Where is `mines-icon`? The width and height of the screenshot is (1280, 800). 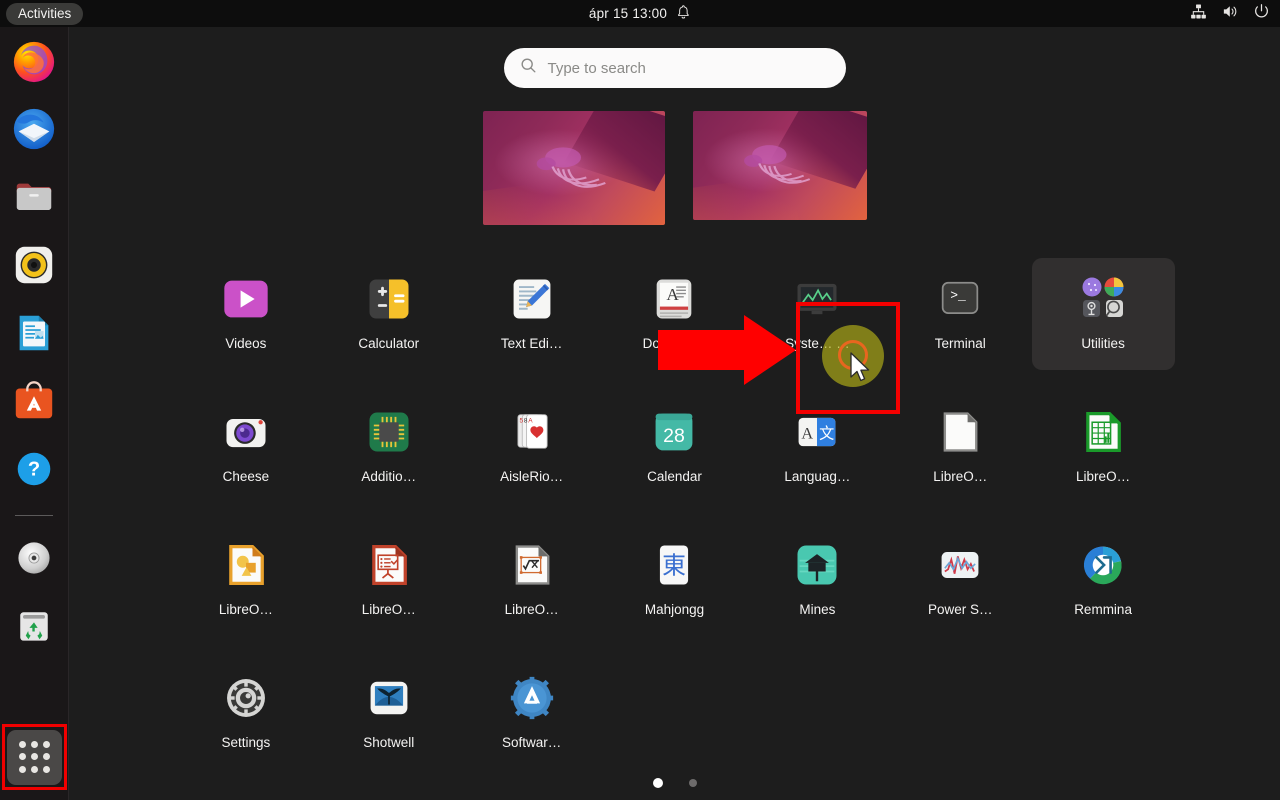 mines-icon is located at coordinates (817, 565).